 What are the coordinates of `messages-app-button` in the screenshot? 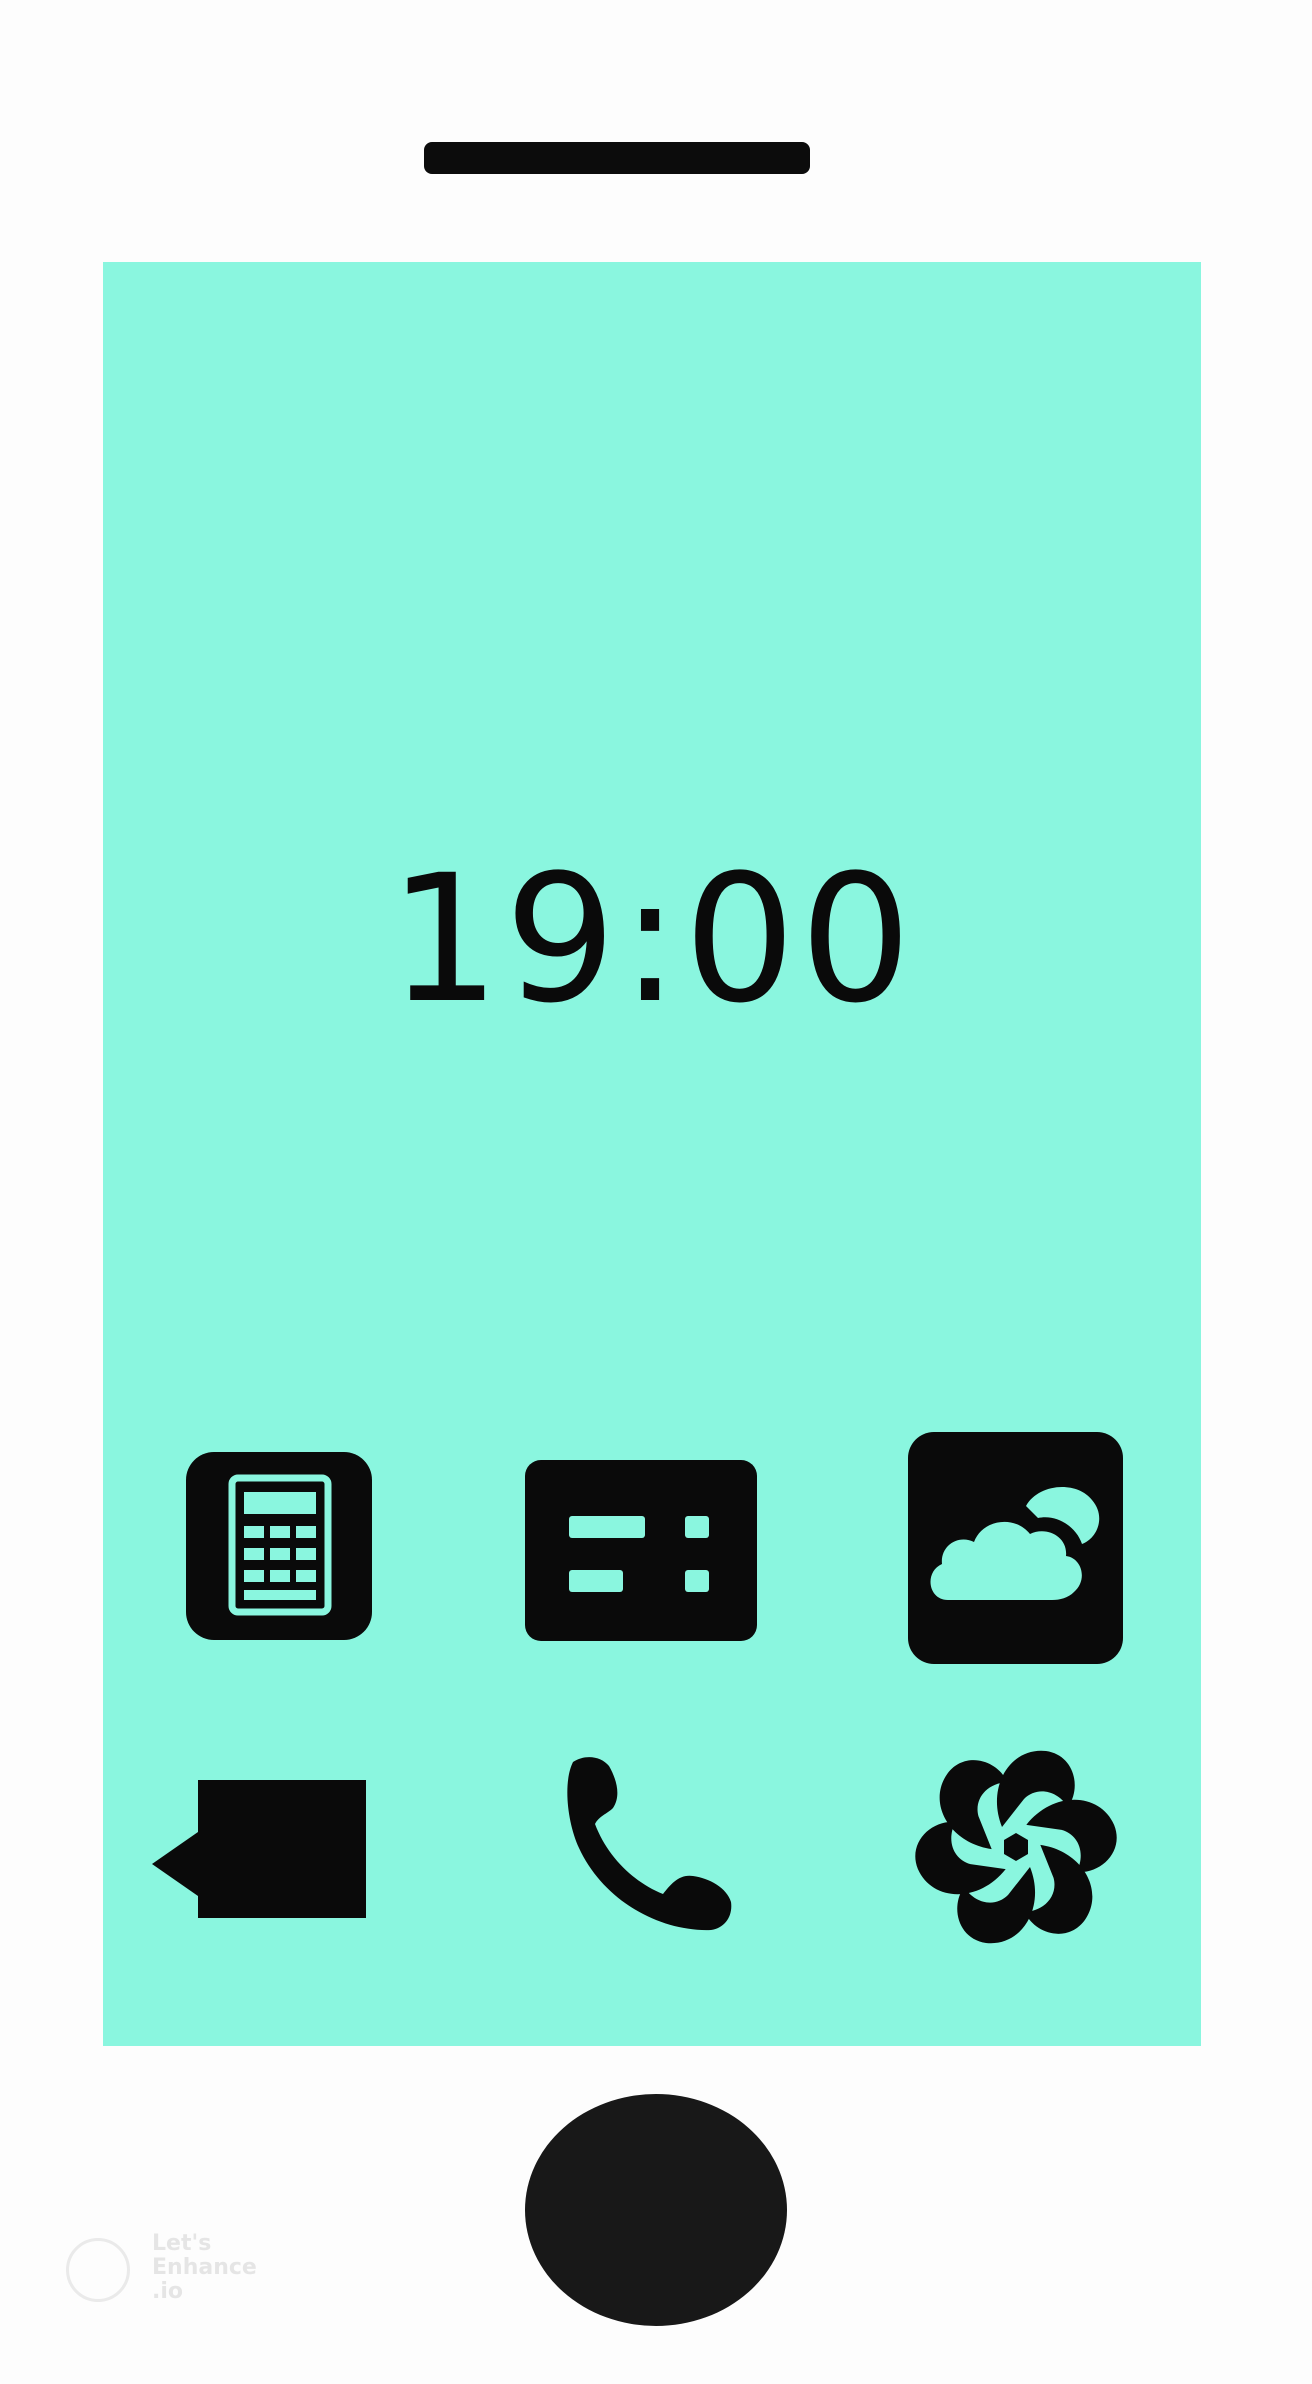 It's located at (260, 1849).